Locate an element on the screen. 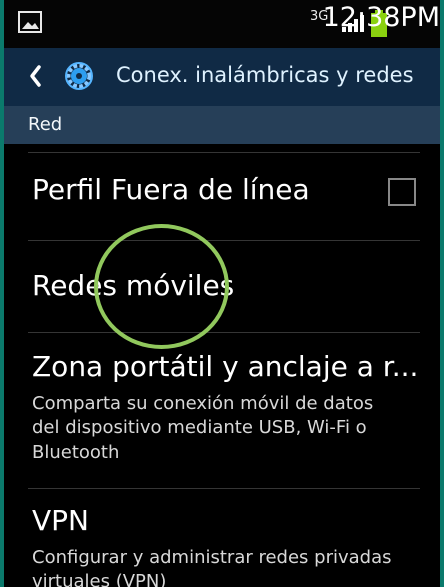  offline-profile-checkbox is located at coordinates (402, 192).